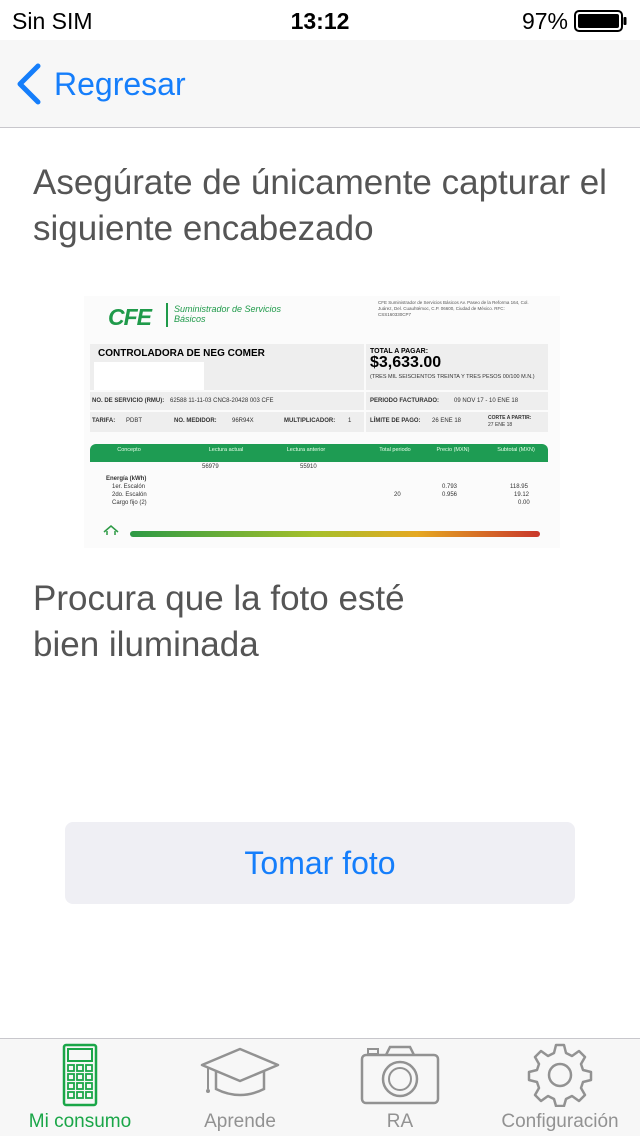  What do you see at coordinates (129, 495) in the screenshot?
I see `row-concept: 2do. Escalón` at bounding box center [129, 495].